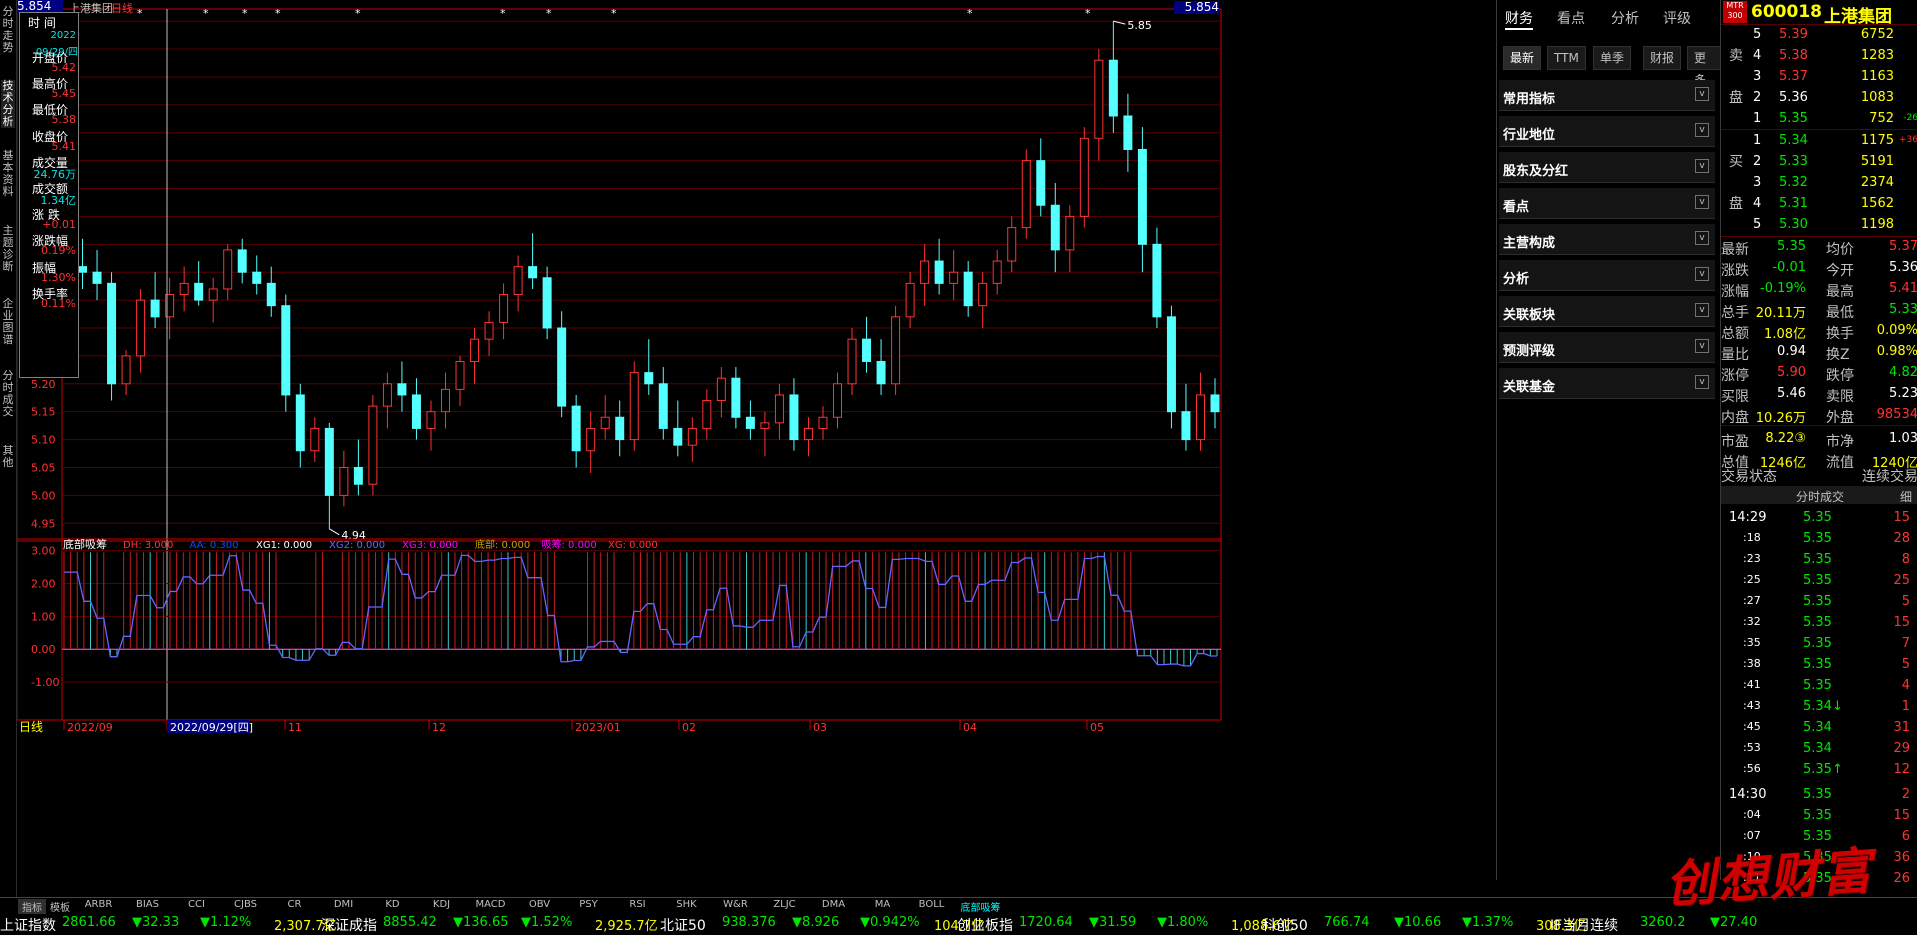 This screenshot has height=935, width=1917. I want to click on left-tab-4: 企业图谱, so click(8, 322).